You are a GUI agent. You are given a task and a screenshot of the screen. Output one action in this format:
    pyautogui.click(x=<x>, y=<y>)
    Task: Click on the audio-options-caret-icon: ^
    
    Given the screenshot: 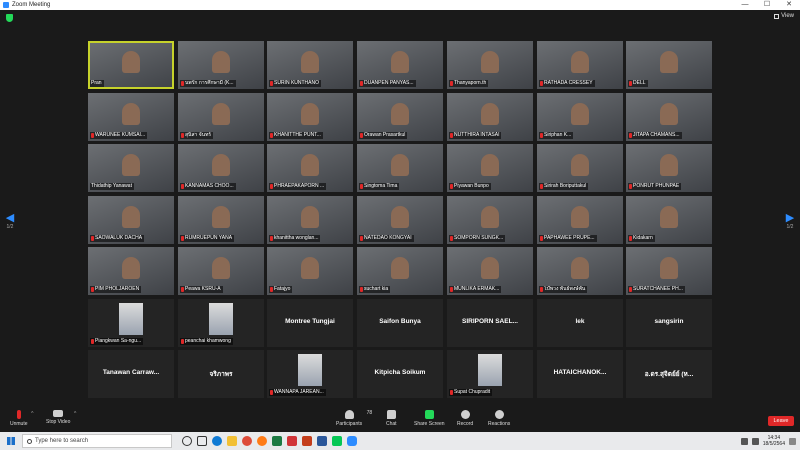 What is the action you would take?
    pyautogui.click(x=32, y=414)
    